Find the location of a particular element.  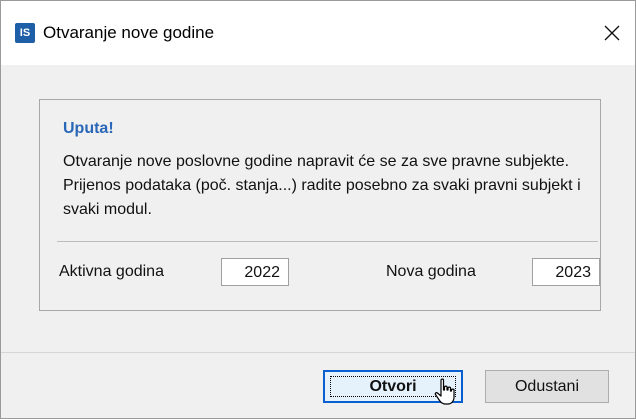

cancel-button-label: Odustani is located at coordinates (547, 386).